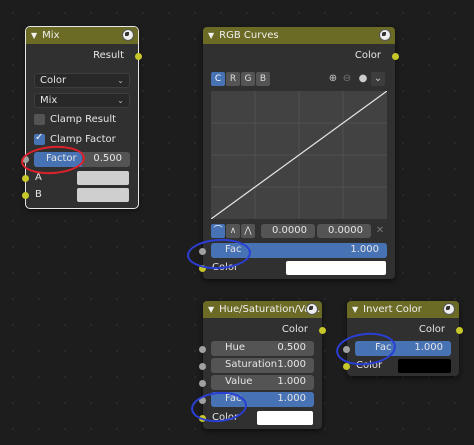 This screenshot has width=474, height=445. What do you see at coordinates (233, 398) in the screenshot?
I see `hue-sat-fac-label: Fac` at bounding box center [233, 398].